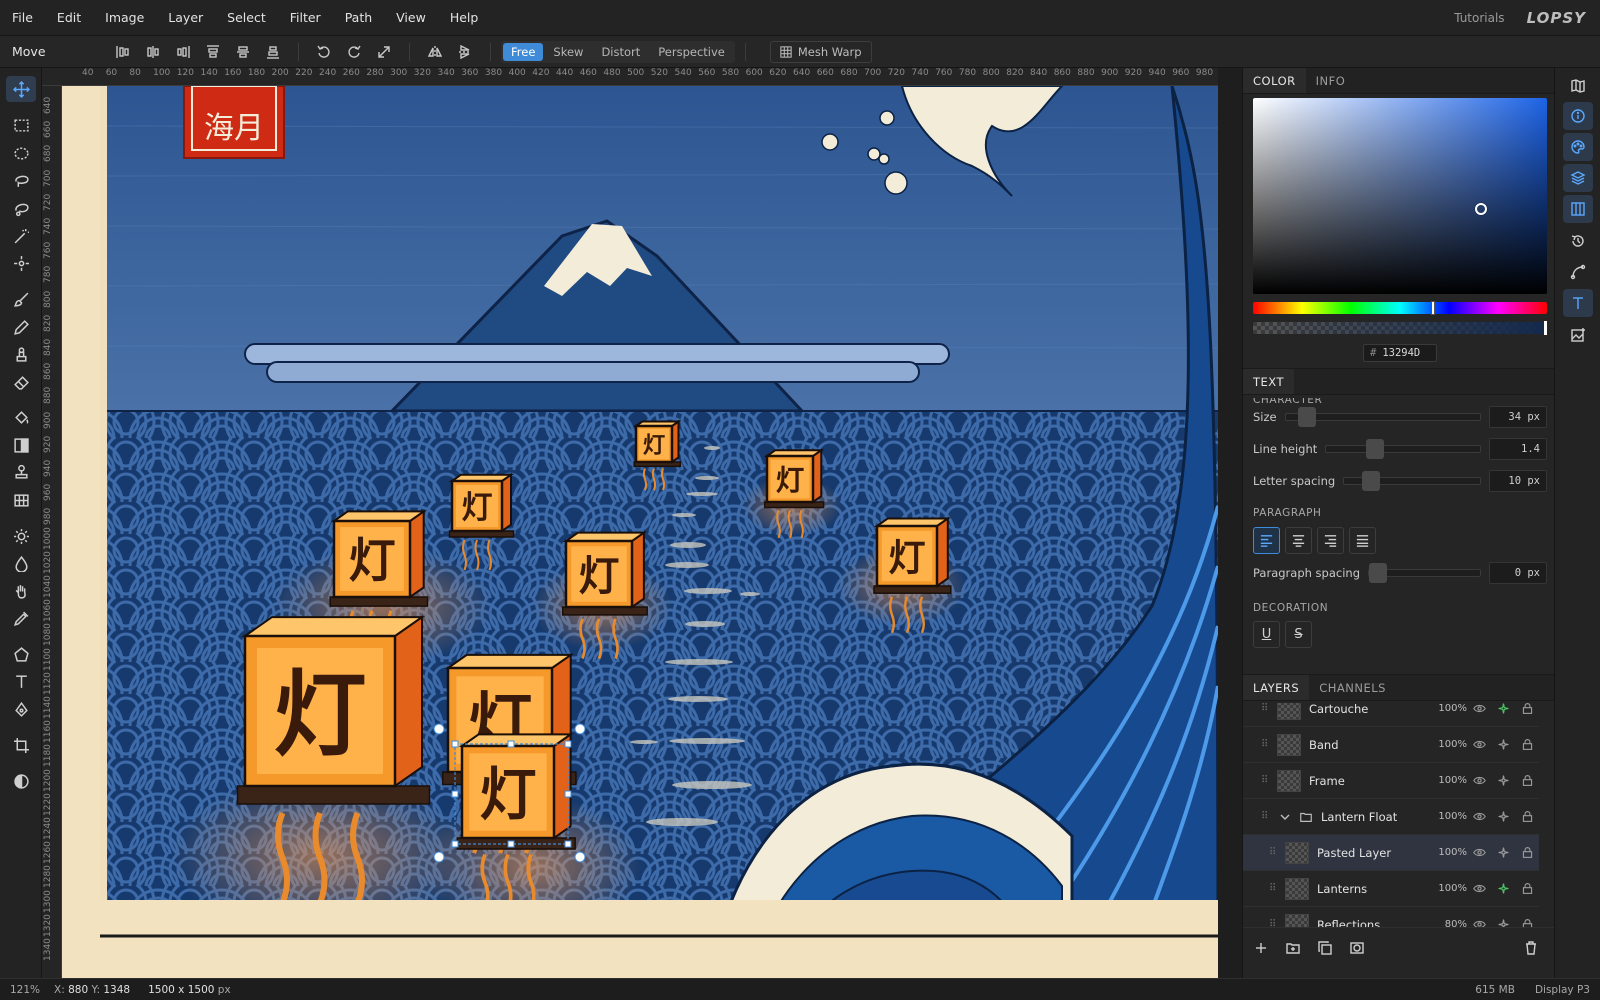  What do you see at coordinates (21, 654) in the screenshot?
I see `polygon-tool-icon` at bounding box center [21, 654].